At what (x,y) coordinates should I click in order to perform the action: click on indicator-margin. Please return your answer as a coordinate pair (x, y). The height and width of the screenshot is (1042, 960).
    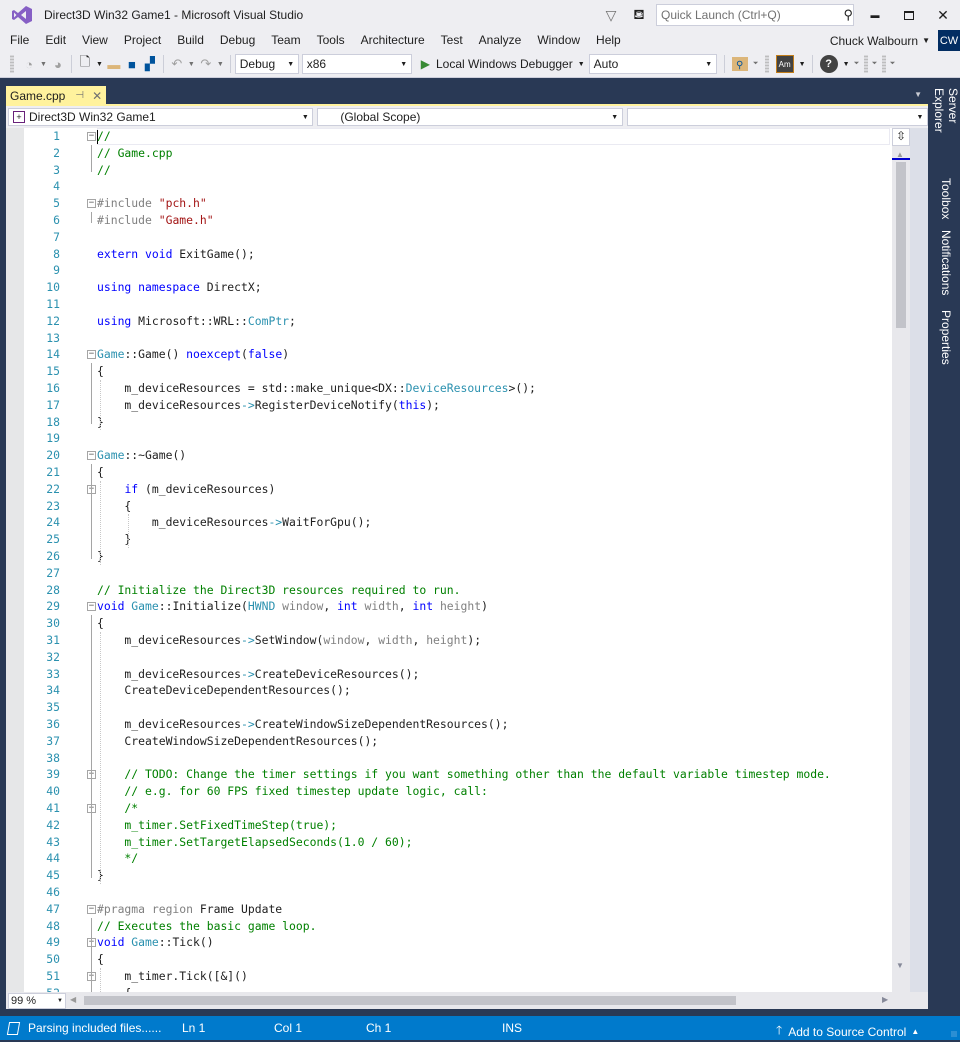
    Looking at the image, I should click on (15, 560).